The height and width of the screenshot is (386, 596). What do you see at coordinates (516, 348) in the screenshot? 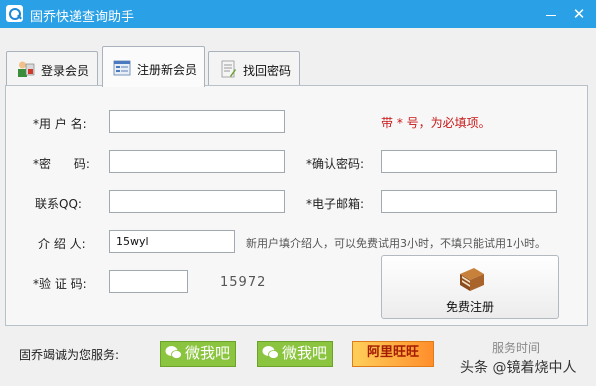
I see `service-time-label: 服务时间` at bounding box center [516, 348].